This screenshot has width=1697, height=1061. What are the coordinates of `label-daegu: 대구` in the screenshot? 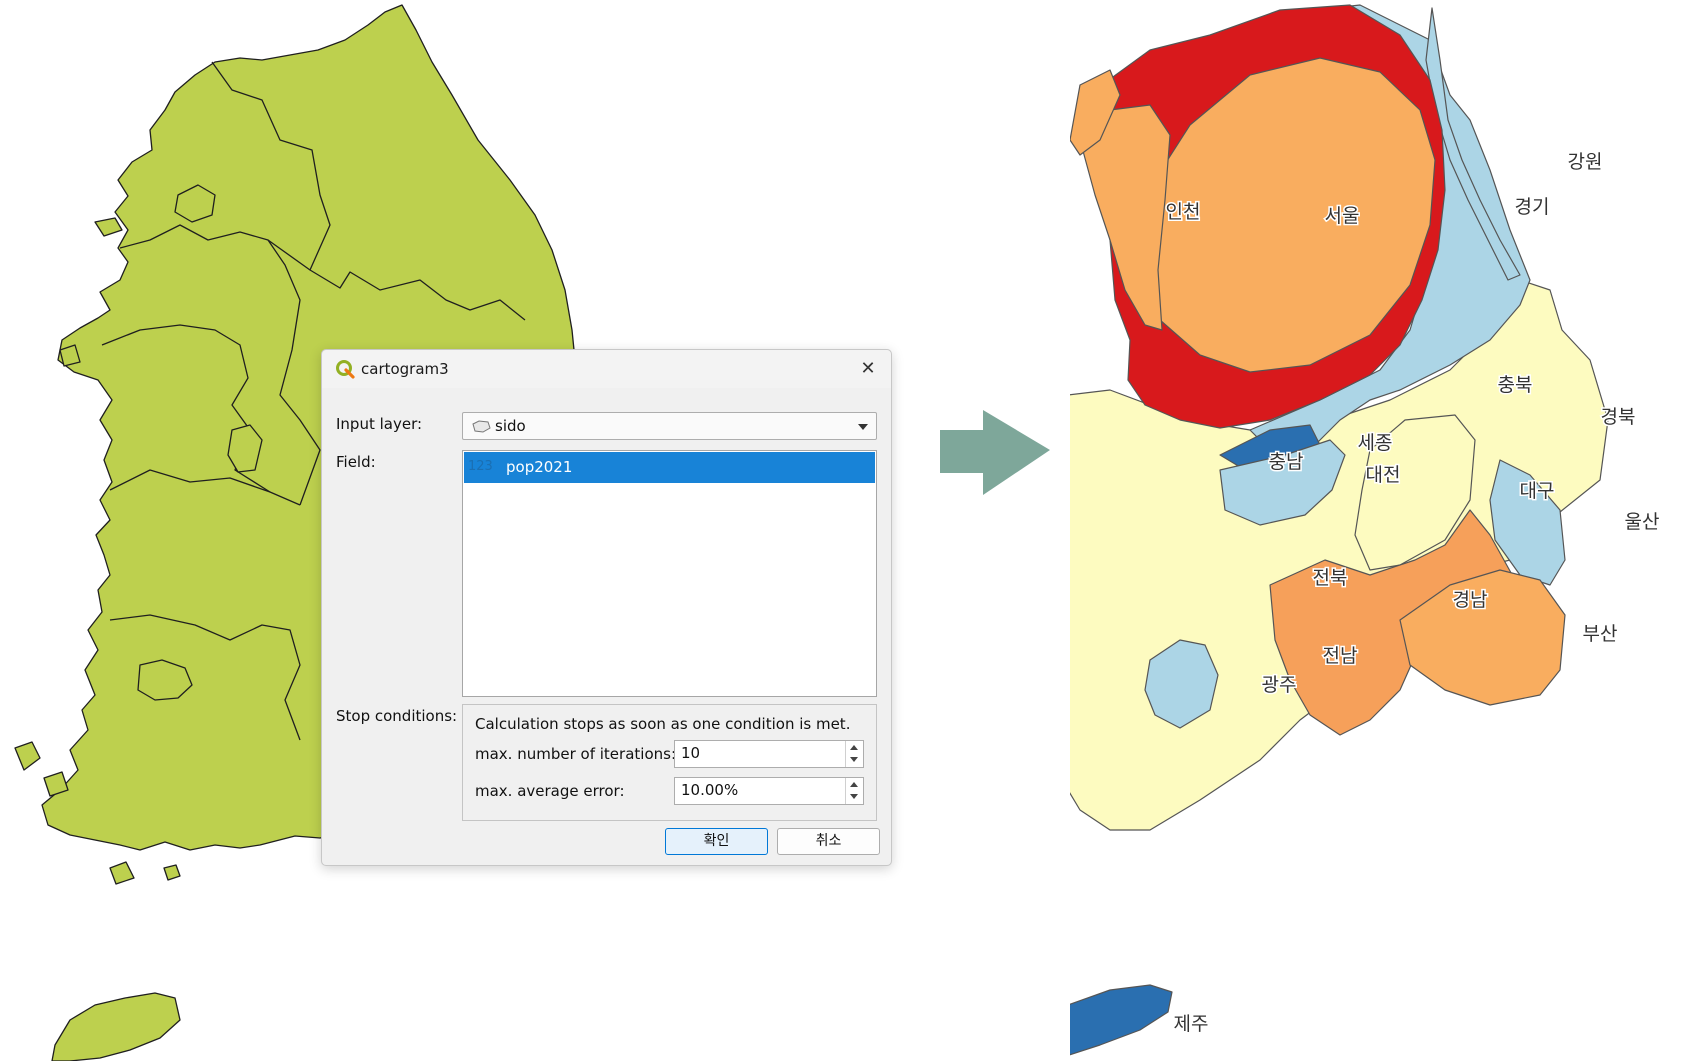 It's located at (1537, 491).